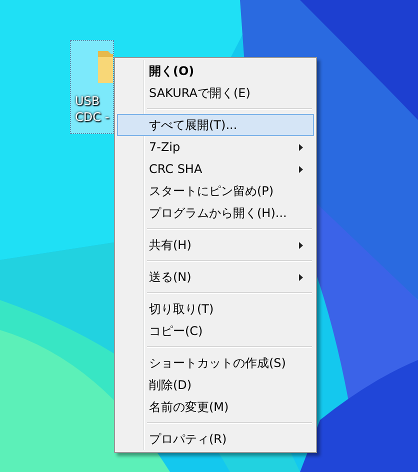 The height and width of the screenshot is (472, 418). I want to click on menu-item: ショートカットの作成(S), so click(215, 363).